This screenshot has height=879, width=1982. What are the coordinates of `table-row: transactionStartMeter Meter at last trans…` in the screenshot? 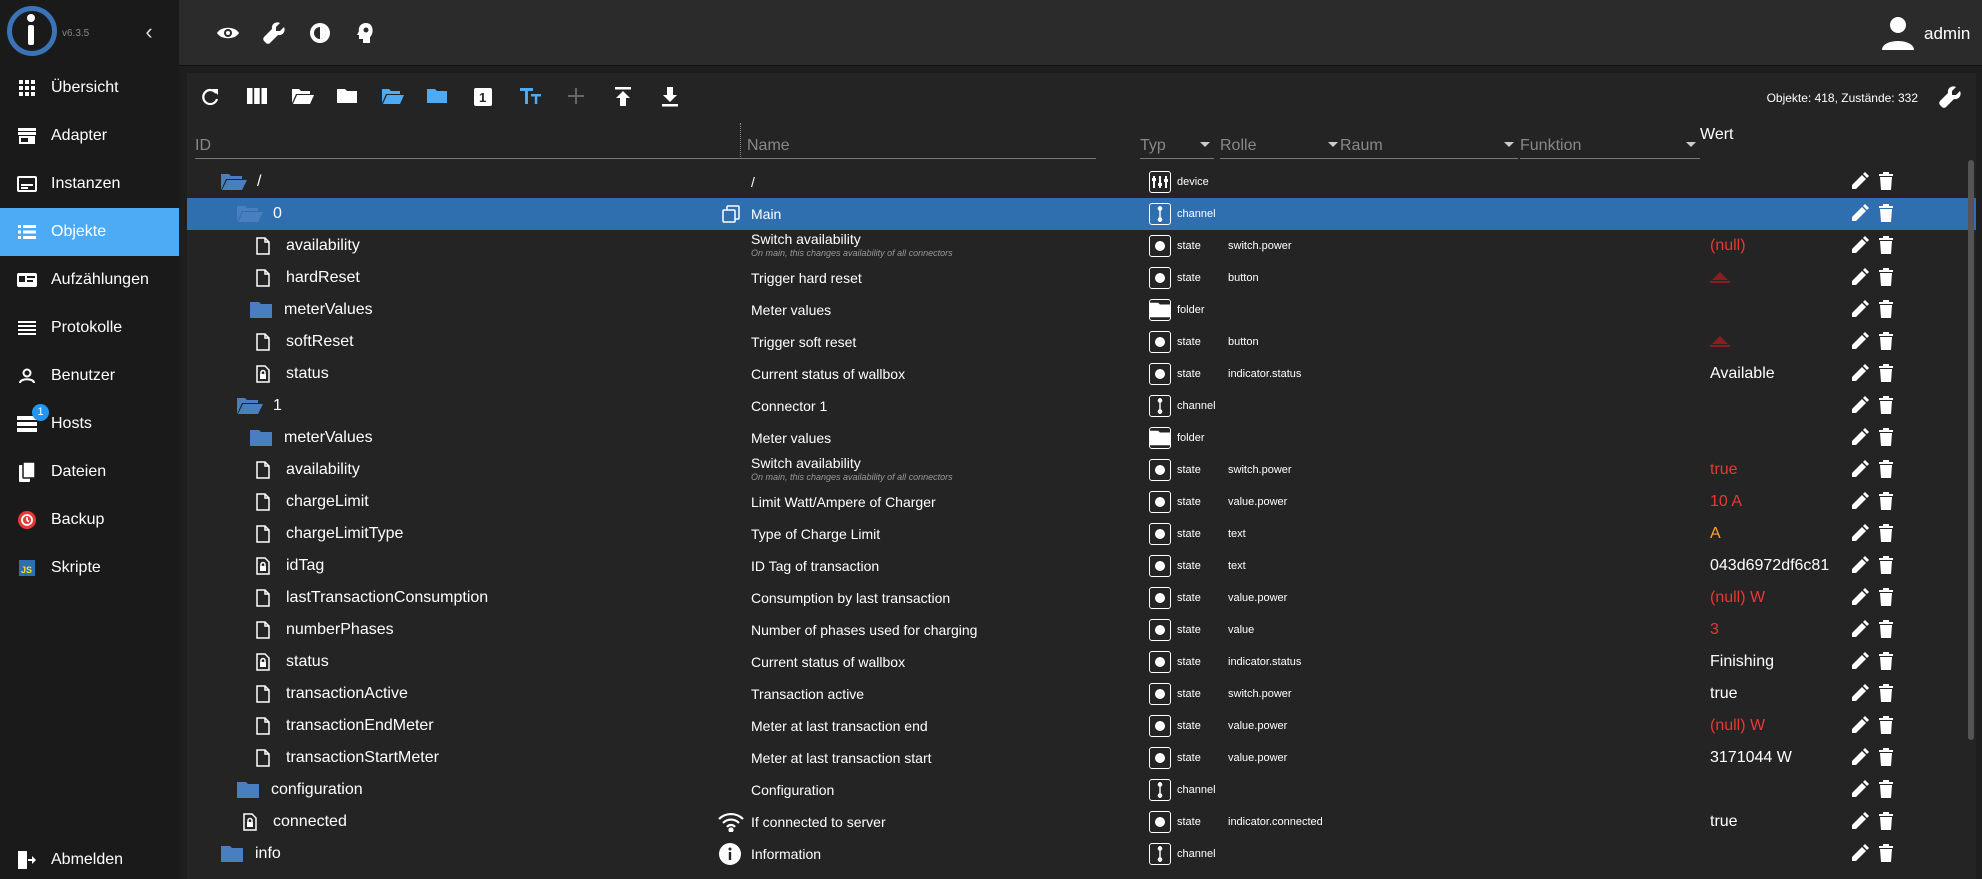 It's located at (1081, 758).